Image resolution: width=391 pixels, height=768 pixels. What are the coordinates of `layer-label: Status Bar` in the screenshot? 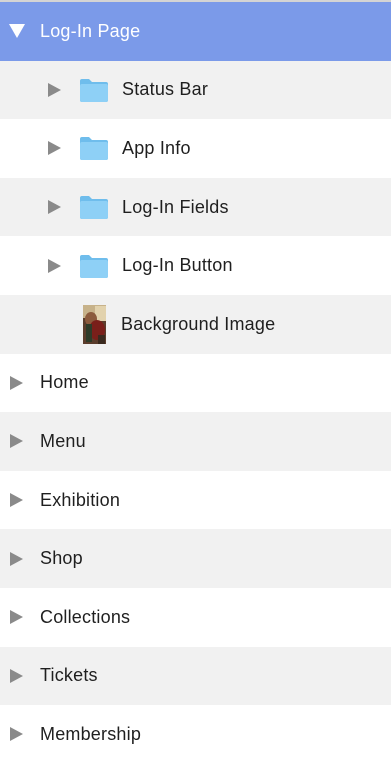 It's located at (165, 89).